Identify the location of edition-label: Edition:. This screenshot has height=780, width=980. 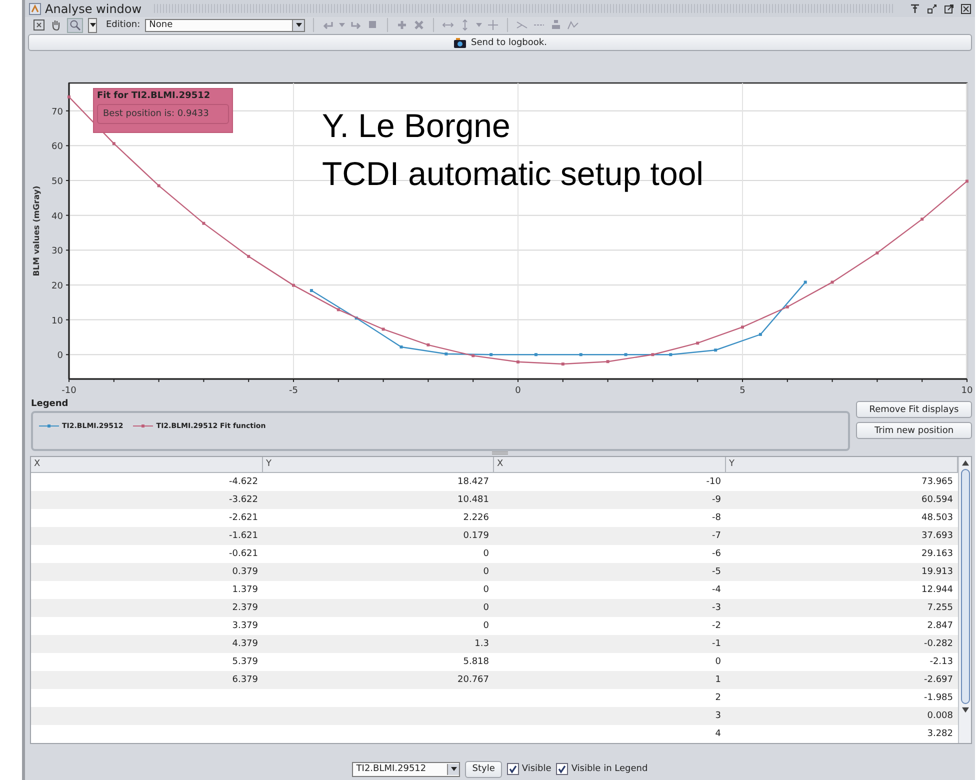
(123, 25).